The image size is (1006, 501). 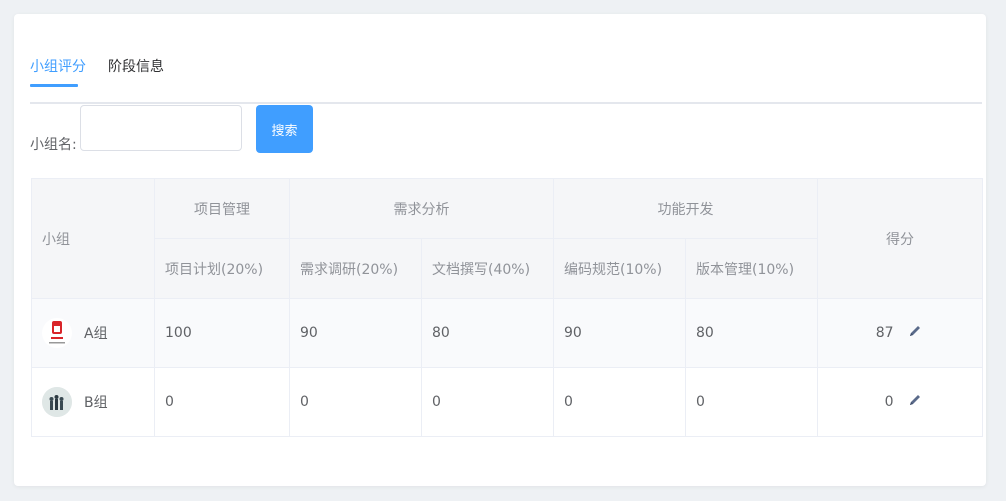 What do you see at coordinates (57, 333) in the screenshot?
I see `group-a-logo-icon` at bounding box center [57, 333].